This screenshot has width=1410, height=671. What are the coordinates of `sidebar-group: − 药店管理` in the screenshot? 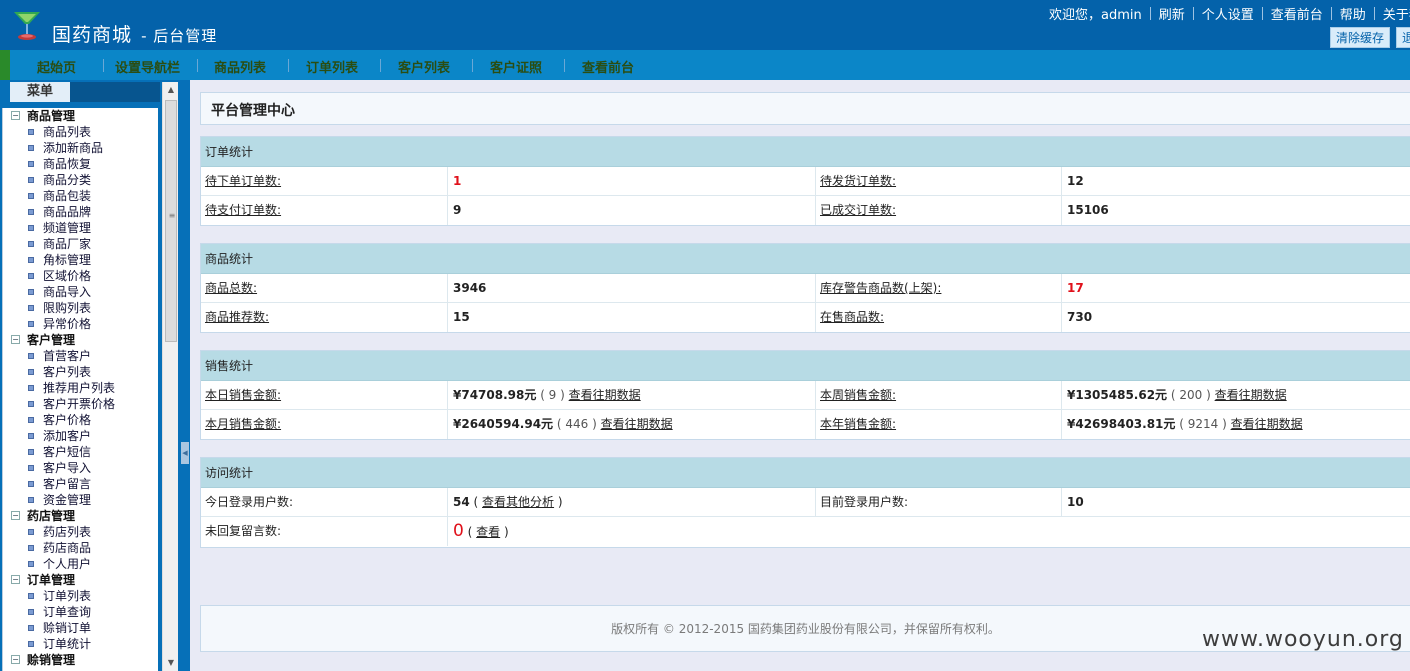 It's located at (80, 516).